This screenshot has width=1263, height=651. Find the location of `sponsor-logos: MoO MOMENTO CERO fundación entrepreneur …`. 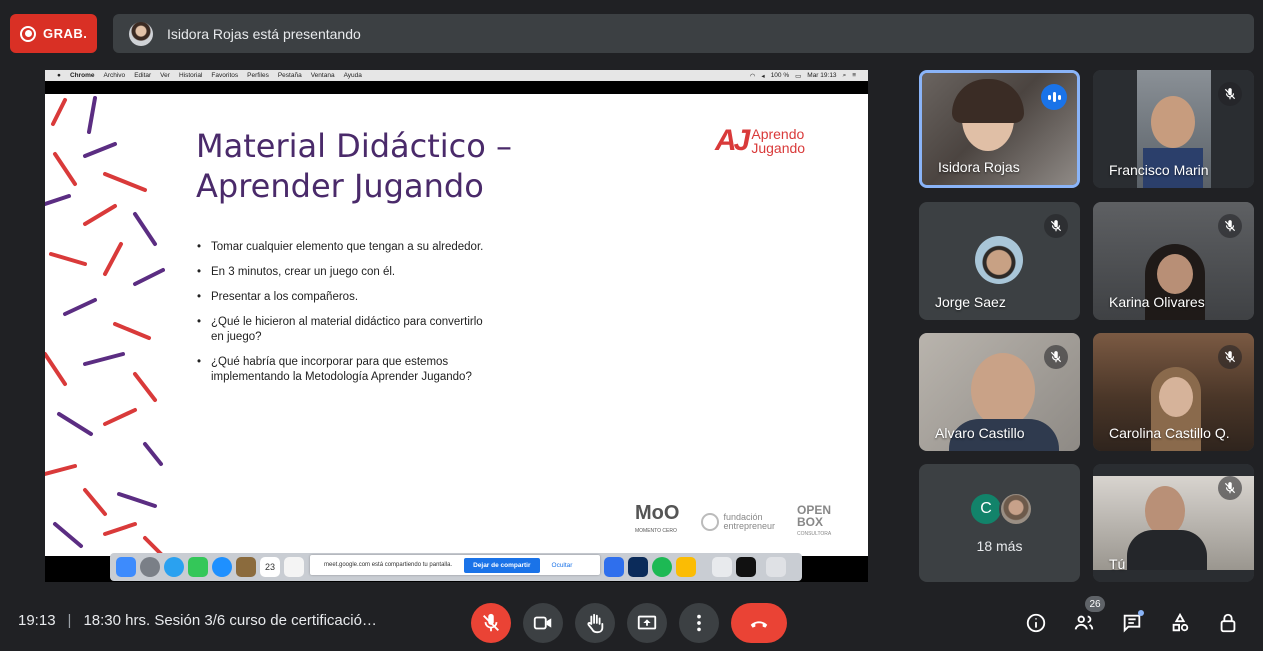

sponsor-logos: MoO MOMENTO CERO fundación entrepreneur … is located at coordinates (733, 521).